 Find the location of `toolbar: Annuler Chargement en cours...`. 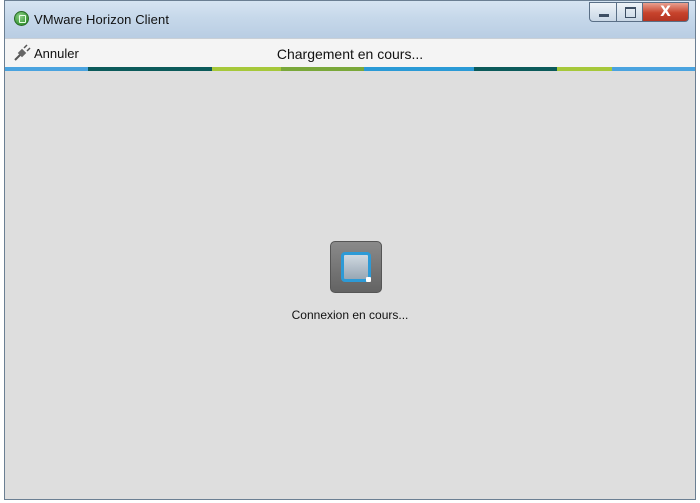

toolbar: Annuler Chargement en cours... is located at coordinates (350, 52).